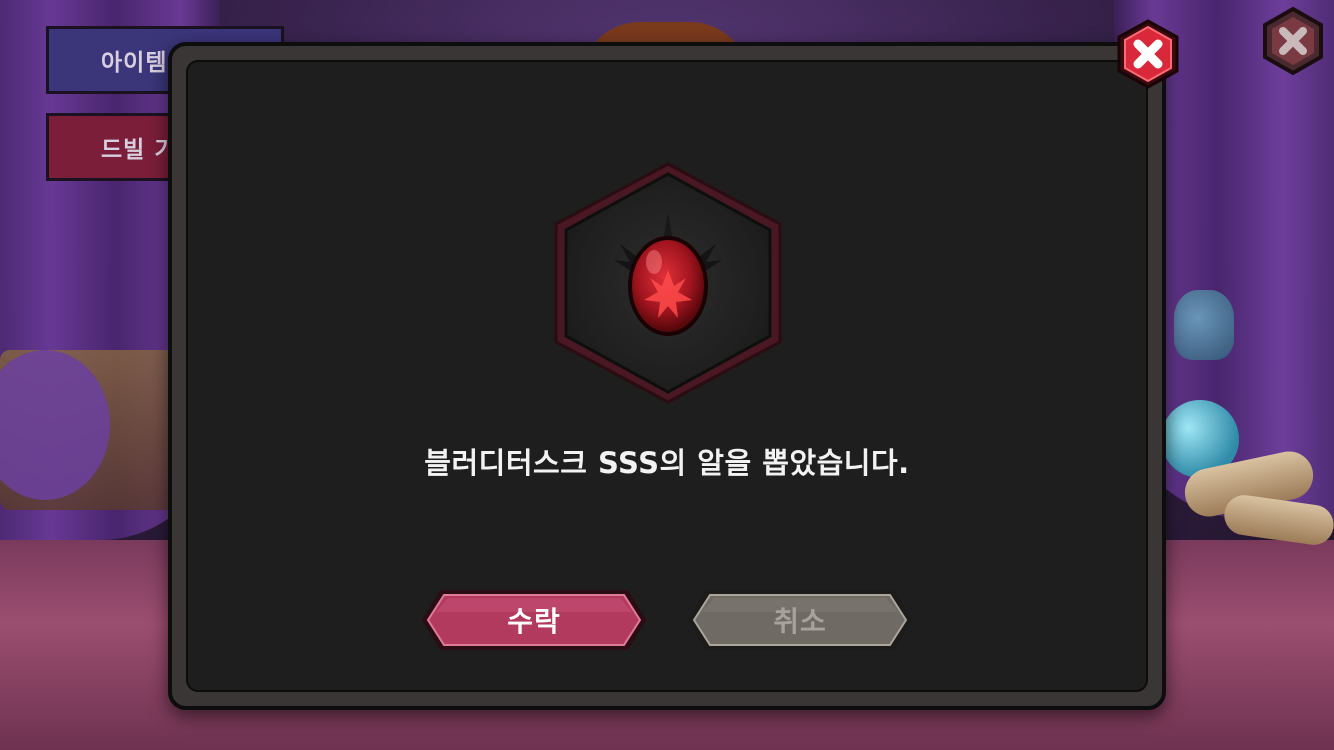 The image size is (1334, 750). I want to click on cancel-label: 취소, so click(800, 621).